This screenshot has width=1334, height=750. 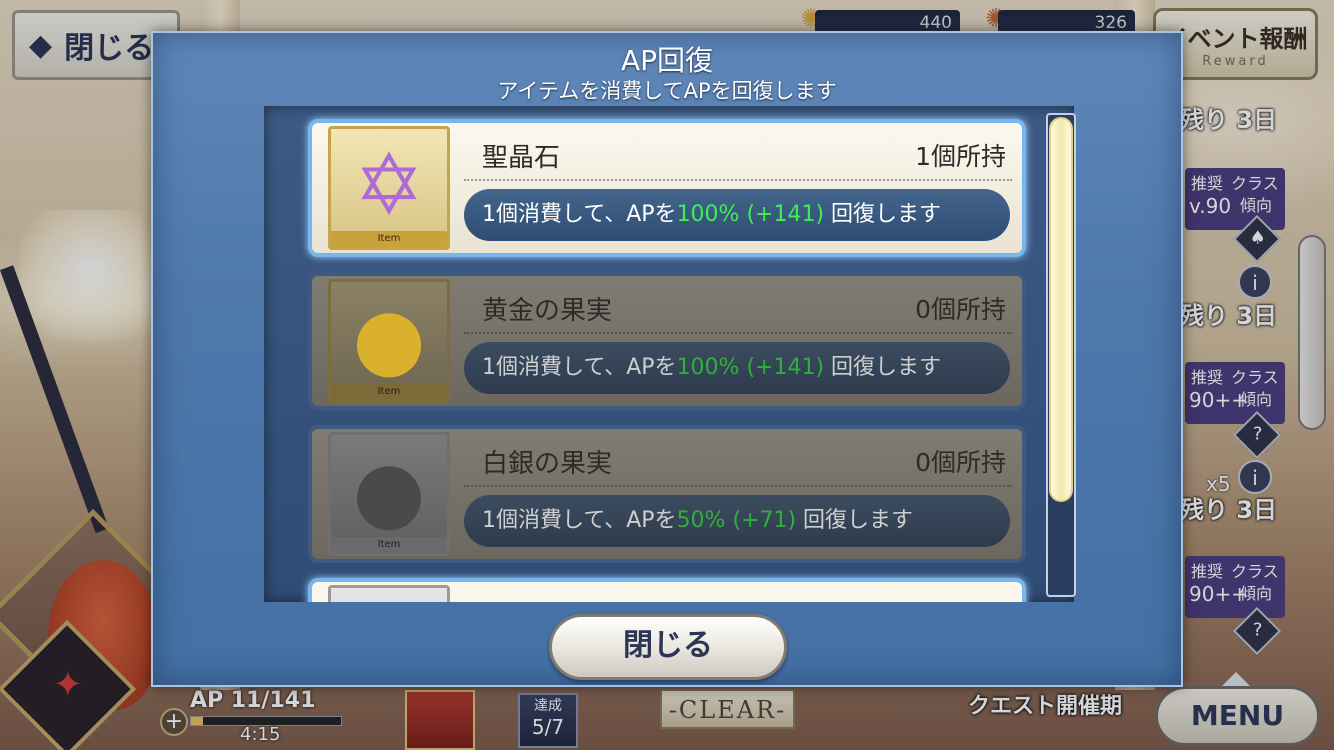 I want to click on item-thumbnail, so click(x=389, y=593).